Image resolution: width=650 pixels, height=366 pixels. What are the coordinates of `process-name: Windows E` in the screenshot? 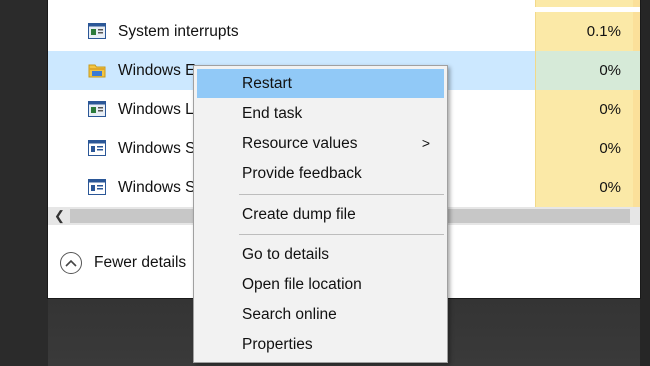 It's located at (157, 70).